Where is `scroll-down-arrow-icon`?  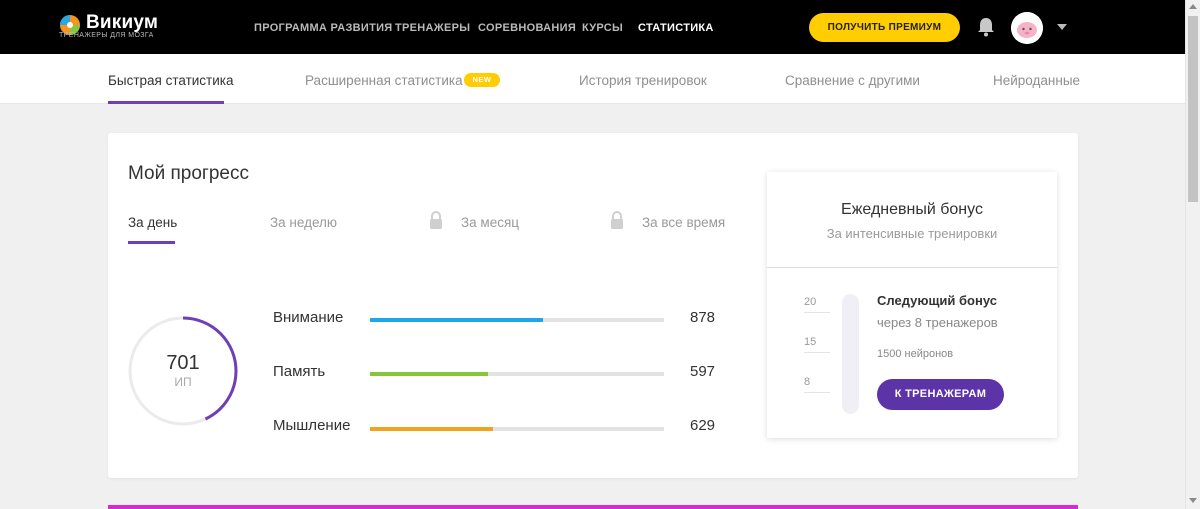
scroll-down-arrow-icon is located at coordinates (1193, 500).